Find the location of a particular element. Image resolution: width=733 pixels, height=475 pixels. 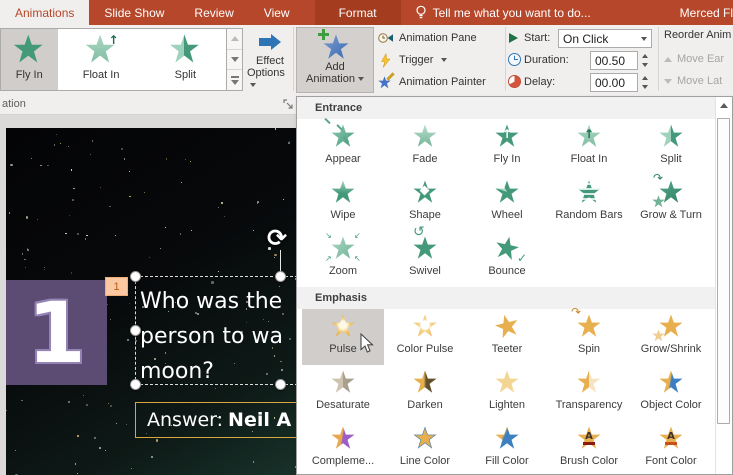

menu-item-label: Color Pulse is located at coordinates (425, 349).